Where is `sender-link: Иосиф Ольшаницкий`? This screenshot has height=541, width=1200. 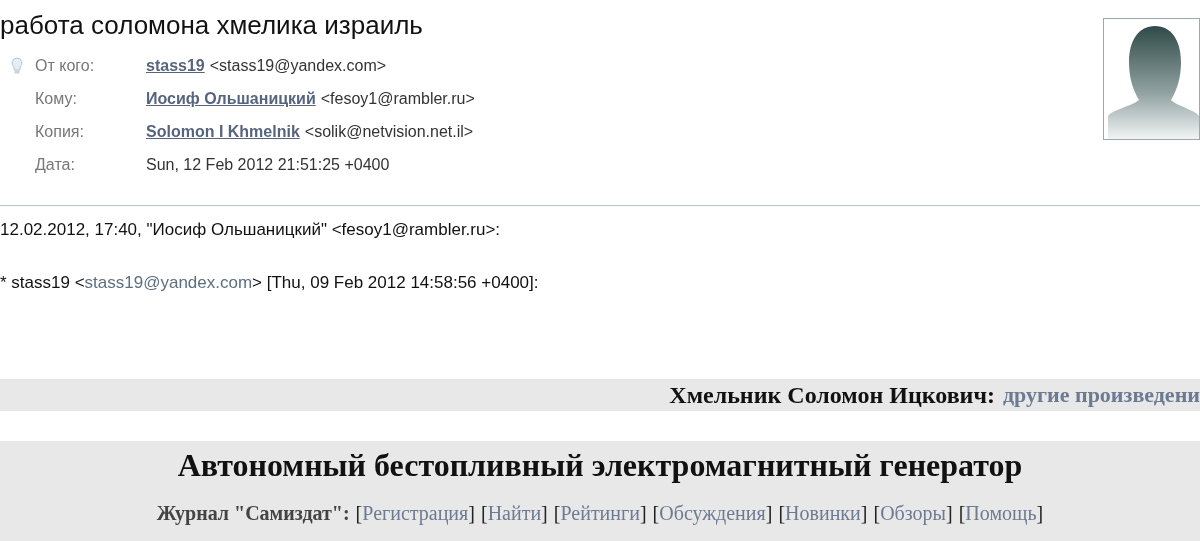
sender-link: Иосиф Ольшаницкий is located at coordinates (231, 98).